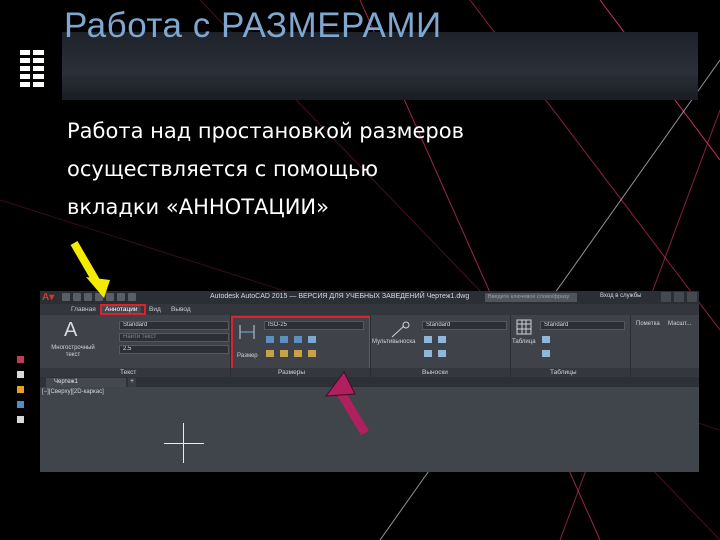 The width and height of the screenshot is (720, 540). I want to click on signin-button: Вход в службы, so click(621, 296).